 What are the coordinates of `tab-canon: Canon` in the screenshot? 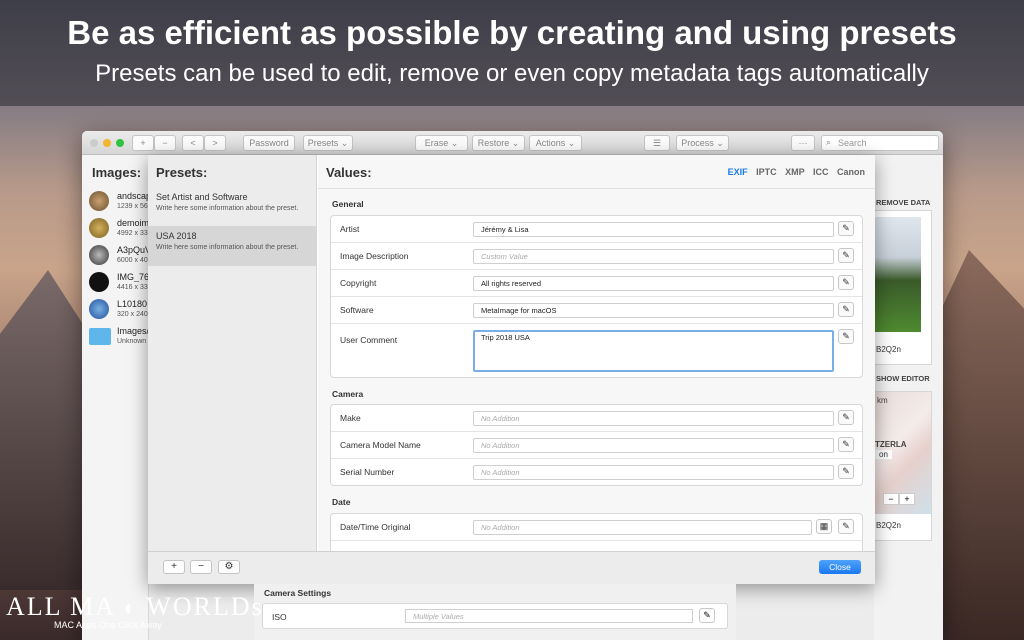 It's located at (851, 172).